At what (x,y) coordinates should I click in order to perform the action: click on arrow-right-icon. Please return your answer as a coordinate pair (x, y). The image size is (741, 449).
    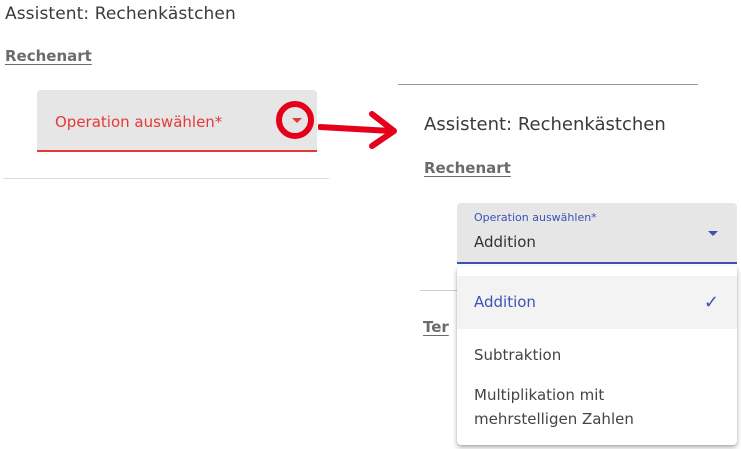
    Looking at the image, I should click on (357, 130).